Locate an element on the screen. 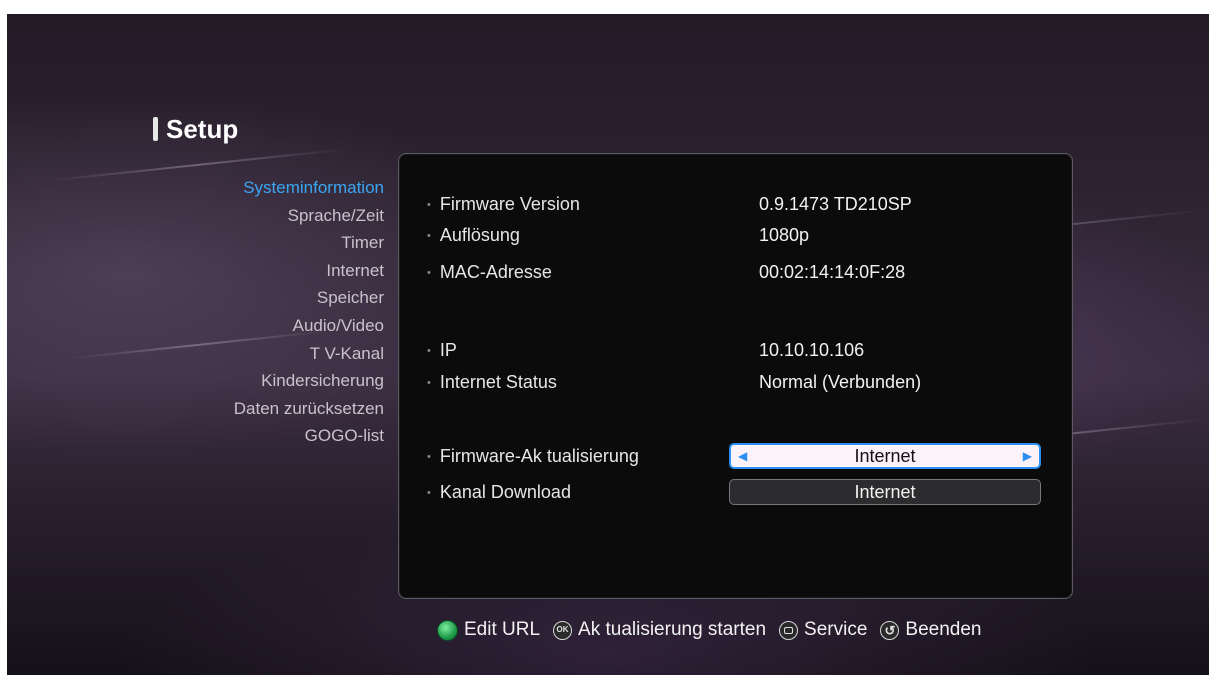 The width and height of the screenshot is (1216, 689). ip-row: IP 10.10.10.106 is located at coordinates (735, 350).